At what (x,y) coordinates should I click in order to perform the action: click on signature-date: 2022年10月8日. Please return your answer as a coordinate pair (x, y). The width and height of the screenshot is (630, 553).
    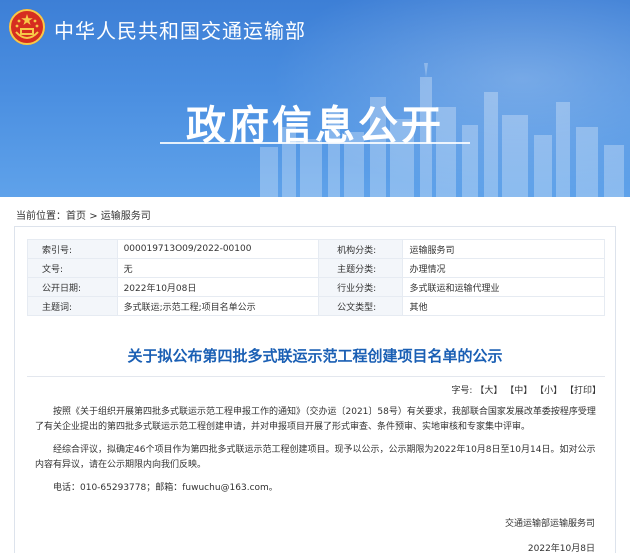
    Looking at the image, I should click on (561, 548).